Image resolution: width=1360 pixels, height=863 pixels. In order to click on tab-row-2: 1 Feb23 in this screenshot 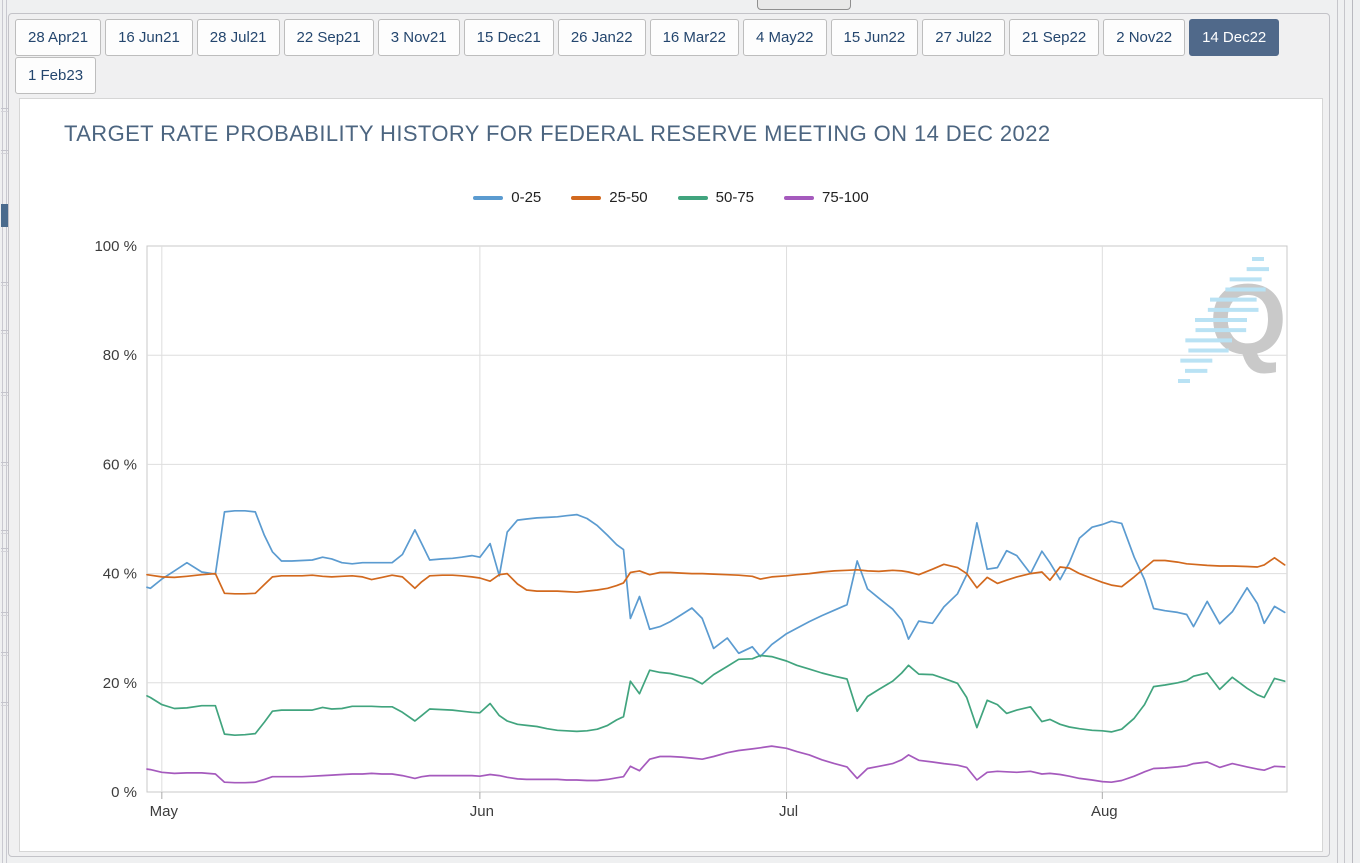, I will do `click(669, 76)`.